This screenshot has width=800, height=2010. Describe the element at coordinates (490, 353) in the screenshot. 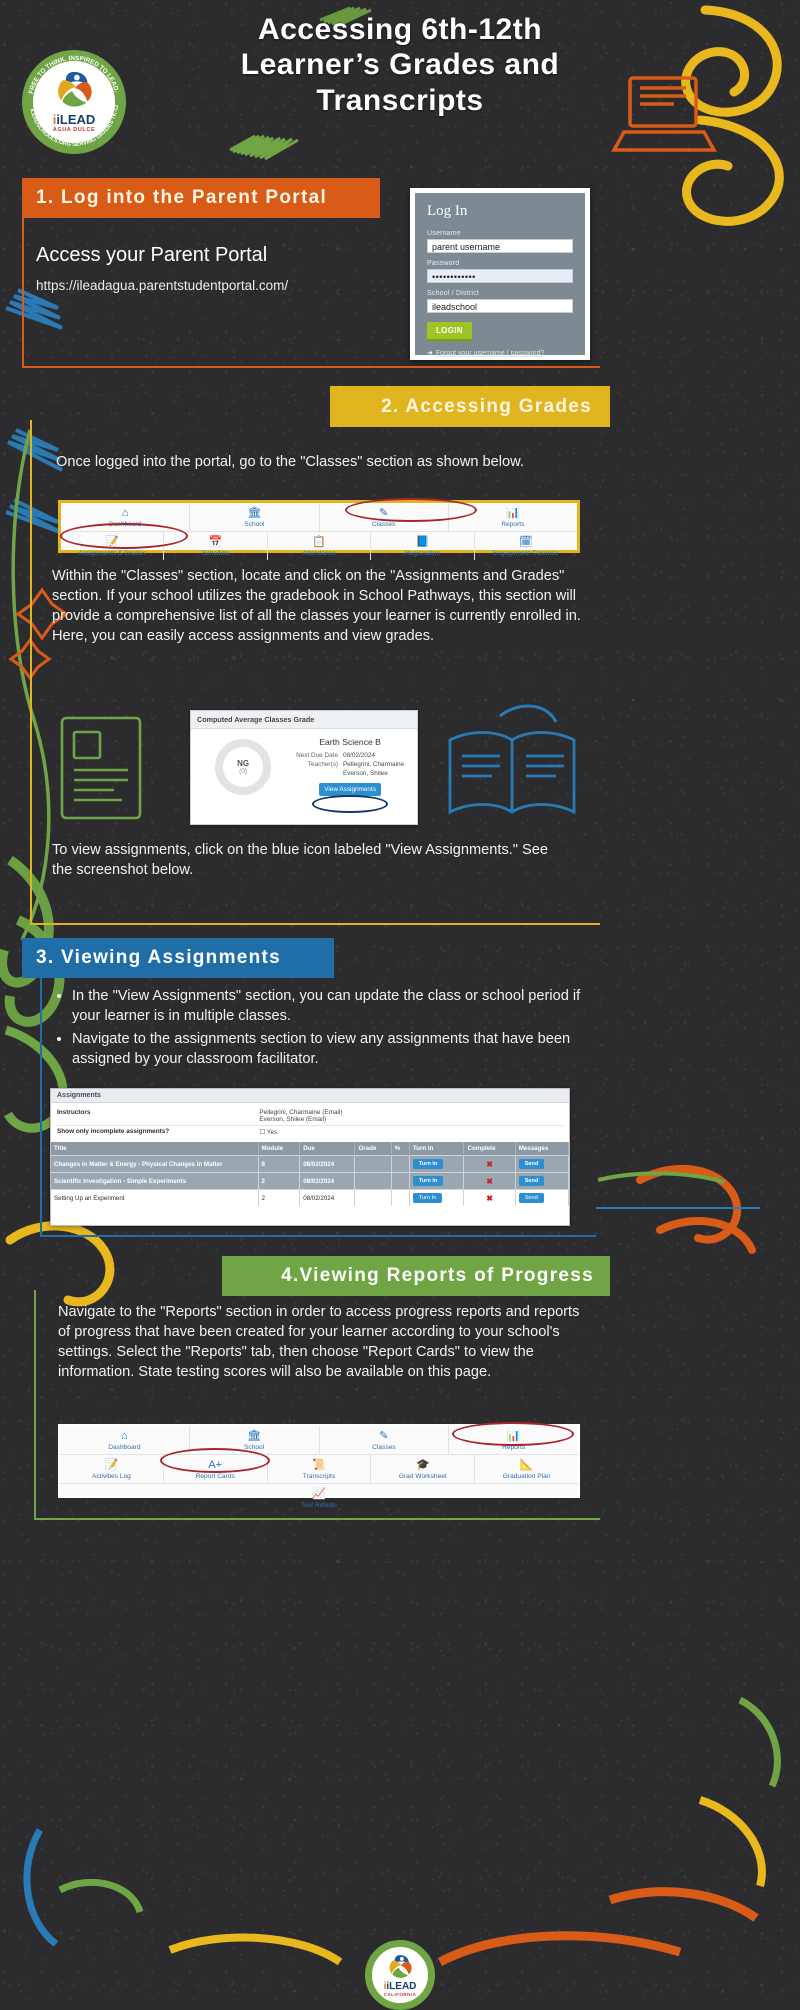

I see `forgot-password-link: Forgot your username / password?` at that location.